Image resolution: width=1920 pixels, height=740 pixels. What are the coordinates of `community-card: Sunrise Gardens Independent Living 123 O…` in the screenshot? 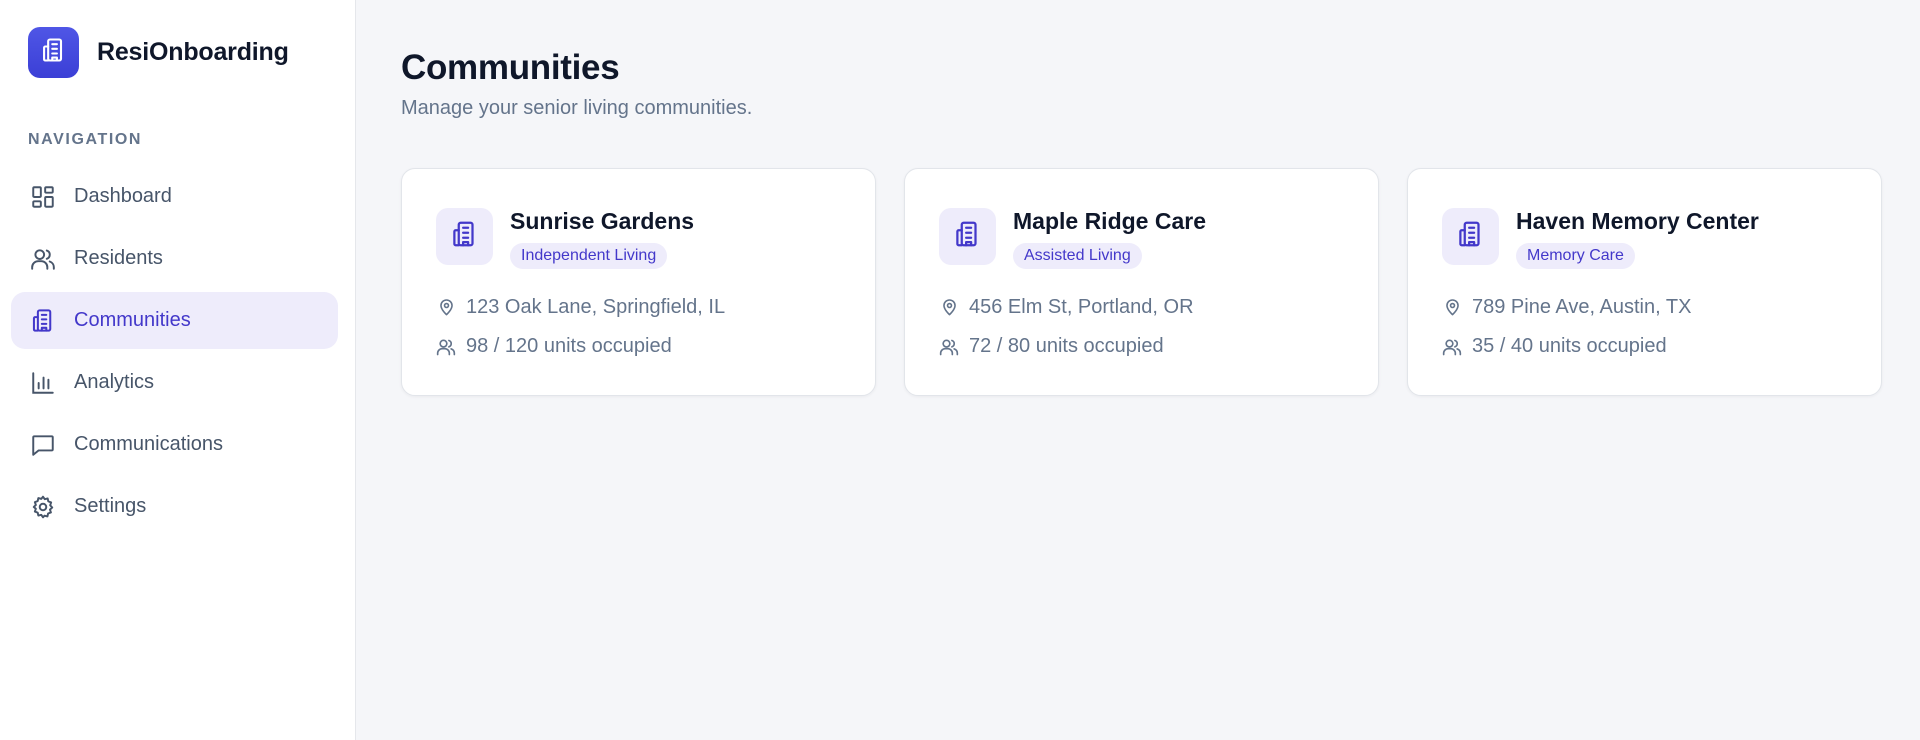 It's located at (638, 282).